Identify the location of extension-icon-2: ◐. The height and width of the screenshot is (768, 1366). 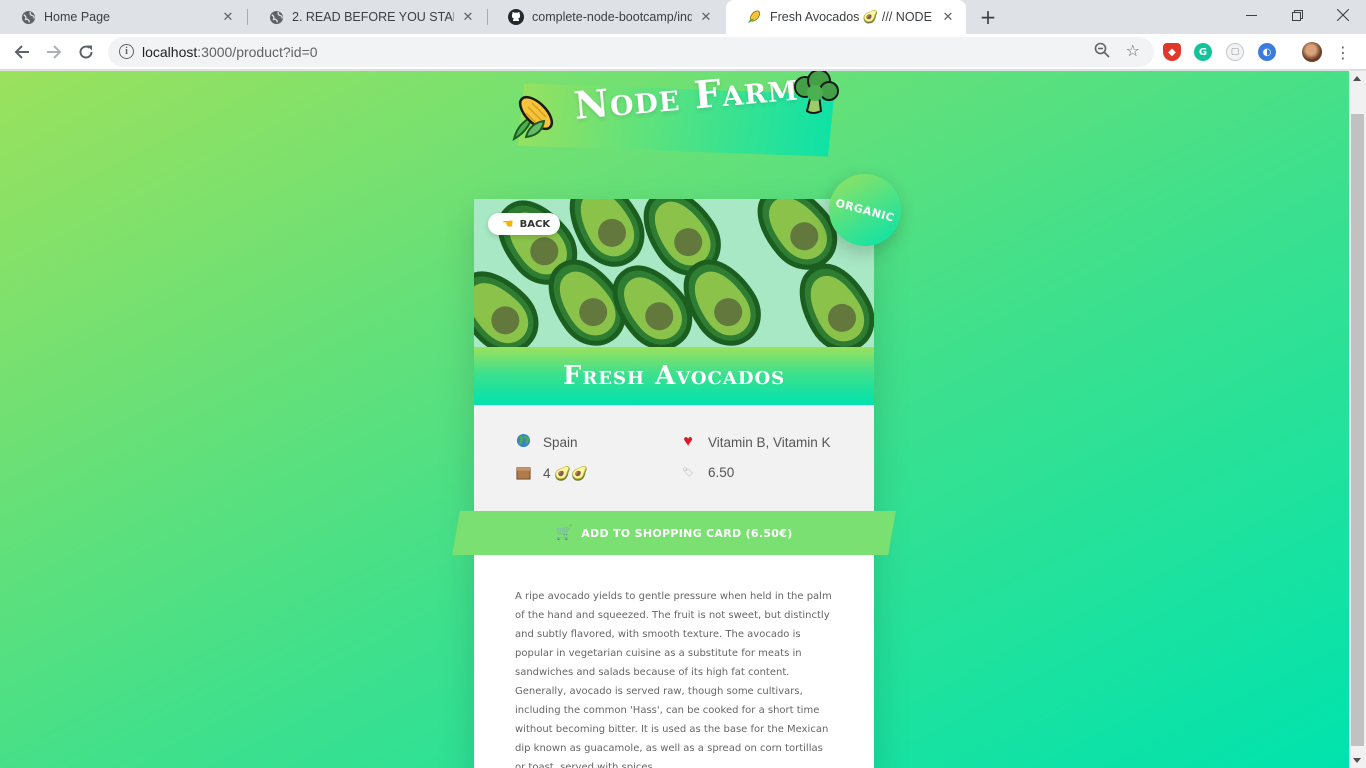
(1267, 52).